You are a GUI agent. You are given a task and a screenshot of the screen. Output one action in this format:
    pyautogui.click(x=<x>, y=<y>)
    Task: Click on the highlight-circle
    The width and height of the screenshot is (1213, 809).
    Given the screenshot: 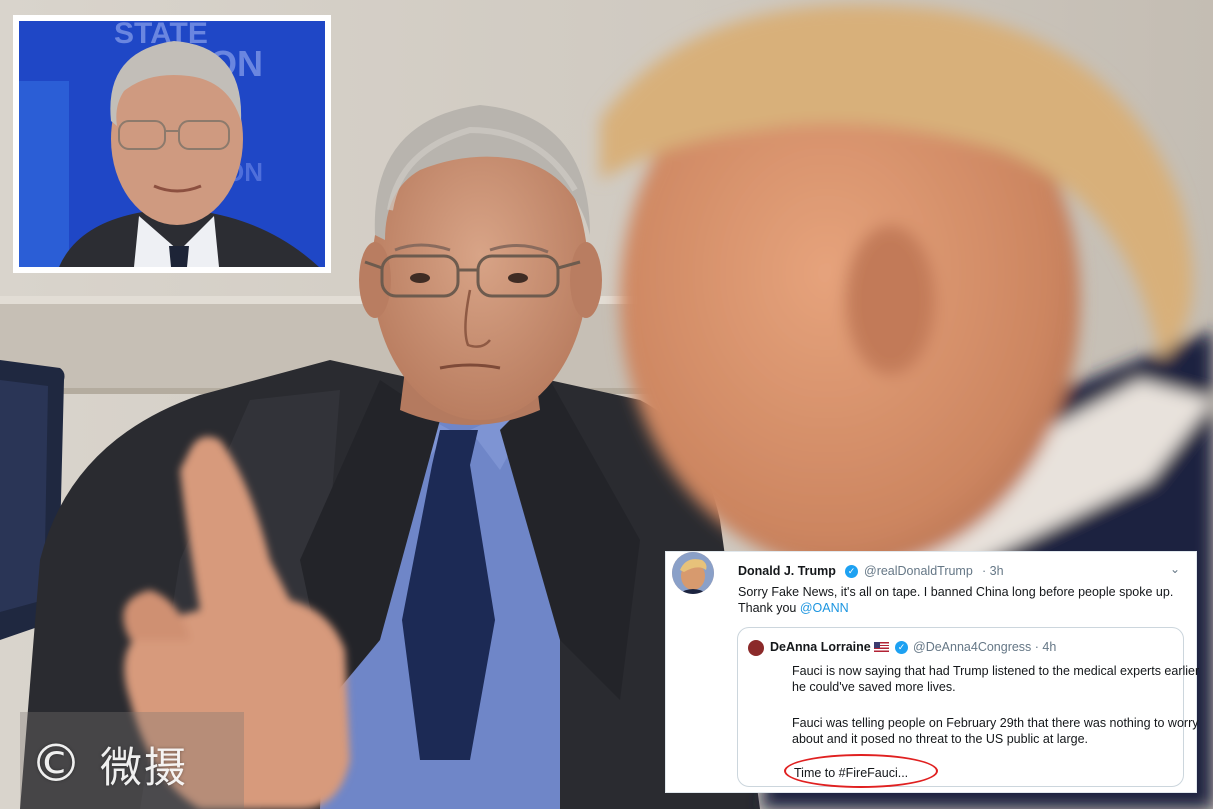 What is the action you would take?
    pyautogui.click(x=861, y=771)
    